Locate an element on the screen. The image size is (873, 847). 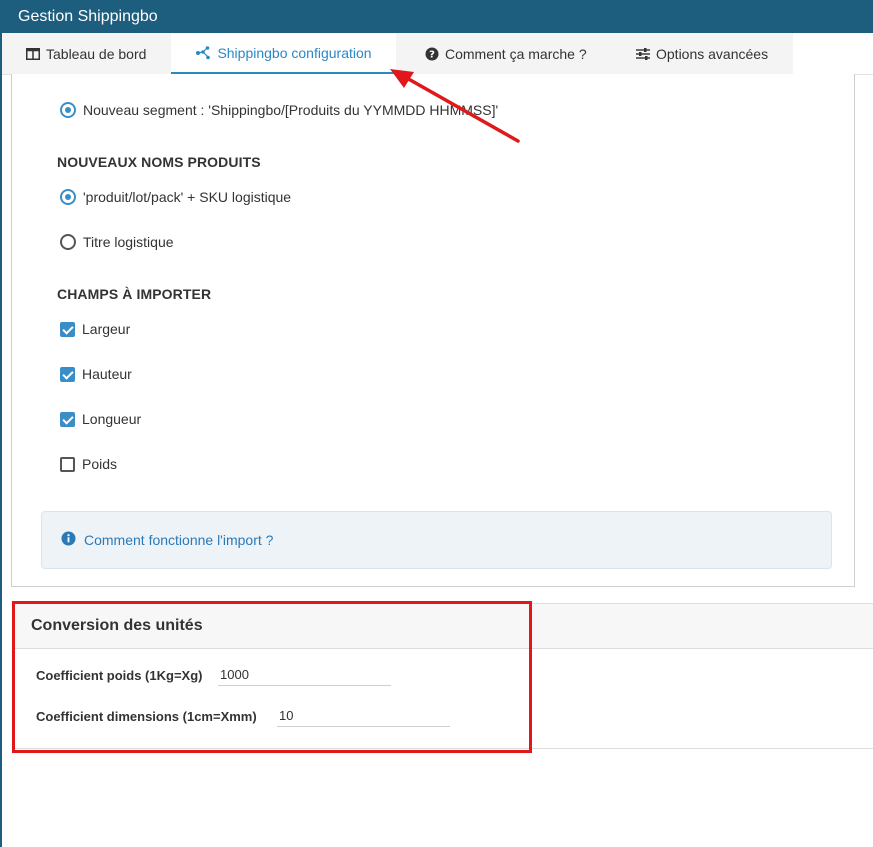
import-info-box: Comment fonctionne l'import ? is located at coordinates (436, 540).